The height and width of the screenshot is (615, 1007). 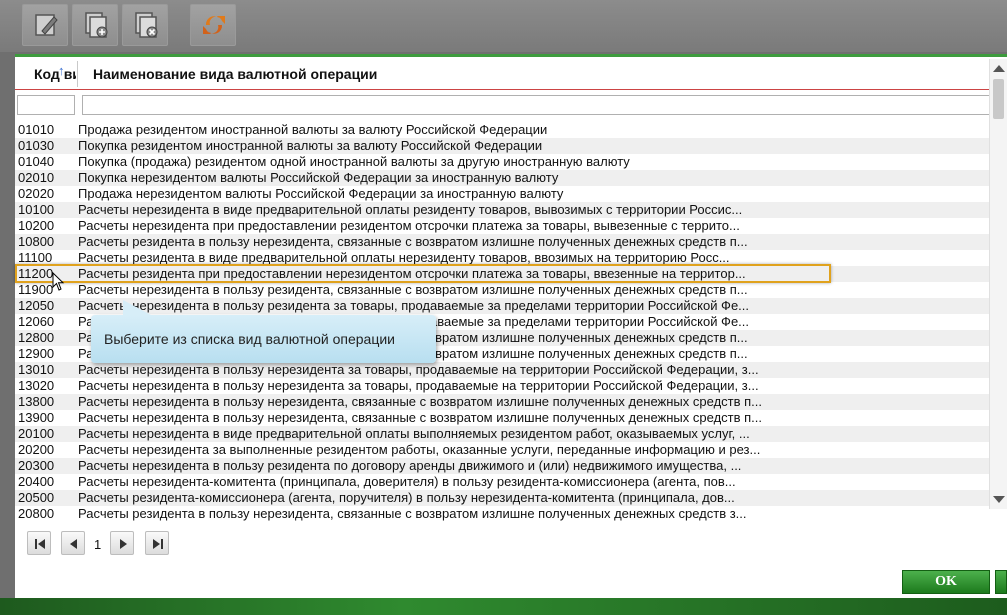 I want to click on tooltip-pointer, so click(x=137, y=307).